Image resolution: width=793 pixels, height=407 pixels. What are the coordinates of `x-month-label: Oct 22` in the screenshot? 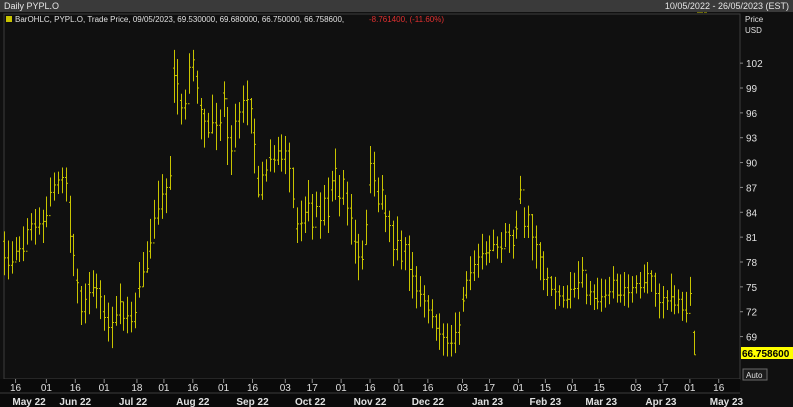 It's located at (310, 402).